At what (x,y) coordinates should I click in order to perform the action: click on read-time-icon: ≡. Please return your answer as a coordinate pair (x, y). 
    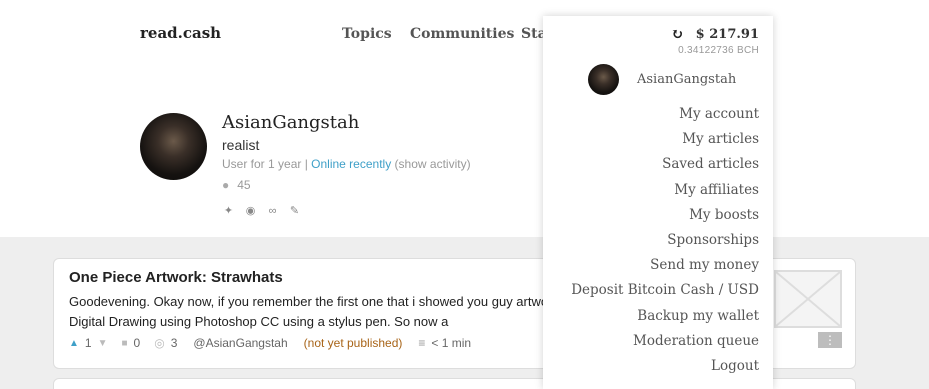
    Looking at the image, I should click on (422, 343).